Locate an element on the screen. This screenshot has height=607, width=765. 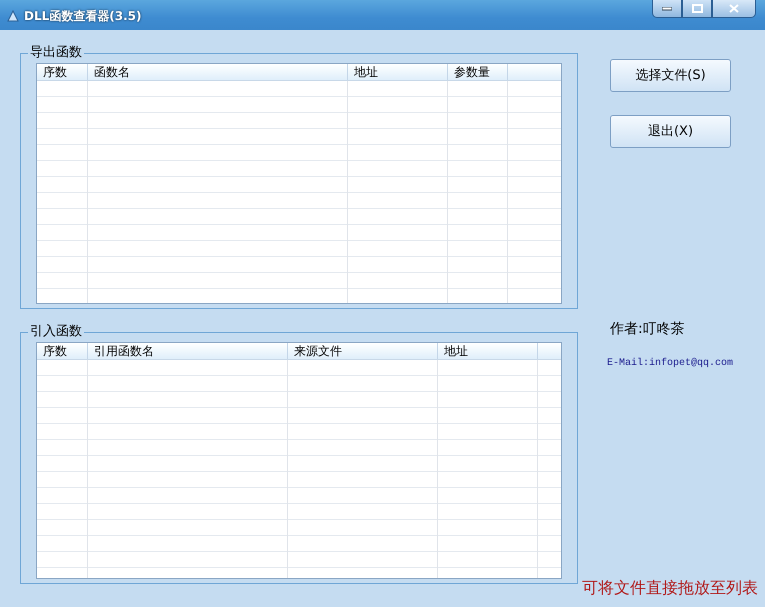
hint-text: 可将文件直接拖放至列表 is located at coordinates (670, 588).